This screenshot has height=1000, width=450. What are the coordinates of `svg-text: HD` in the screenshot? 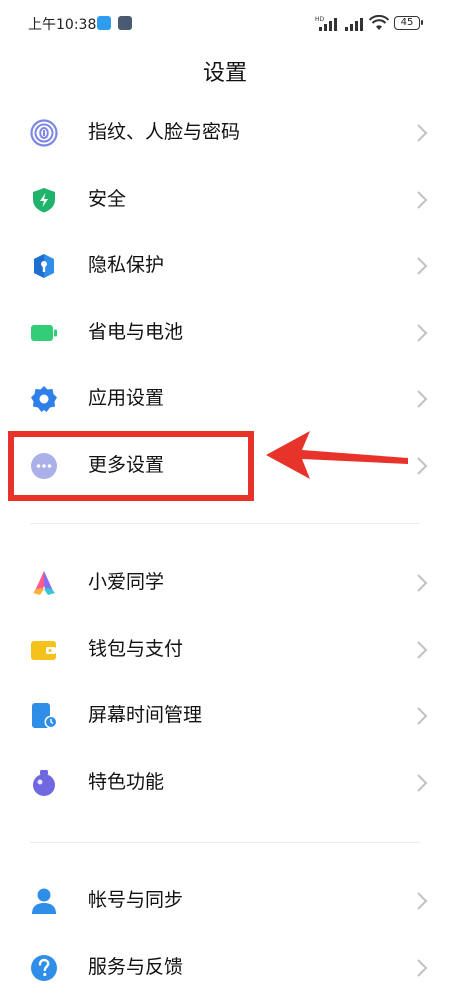 It's located at (320, 19).